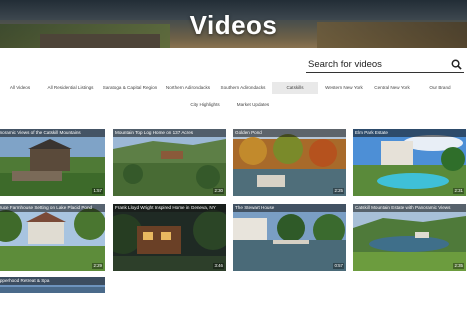 The image size is (467, 327). I want to click on video-card: Golden Pond 2:25, so click(289, 162).